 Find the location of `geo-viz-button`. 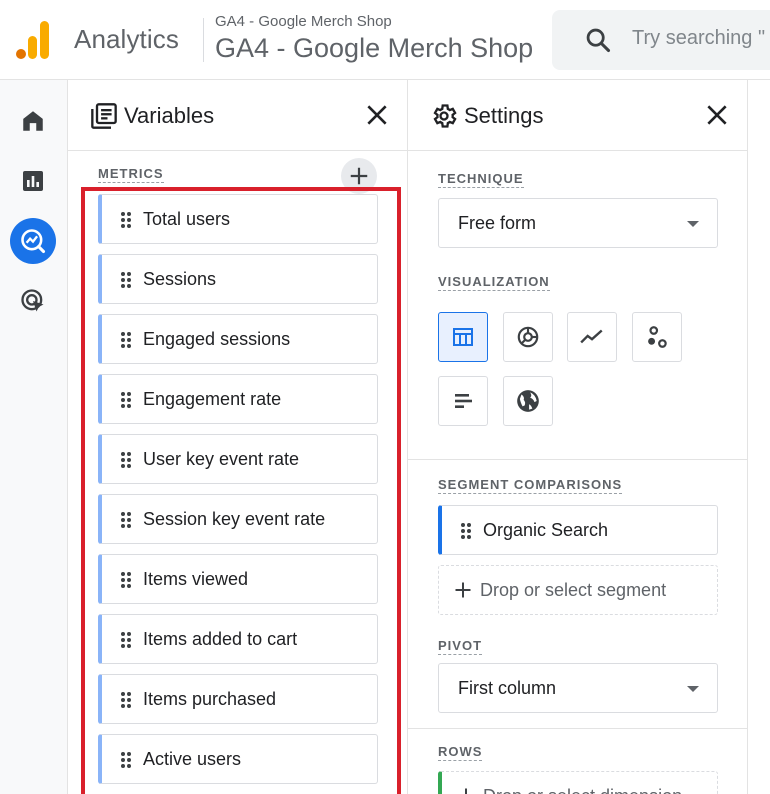

geo-viz-button is located at coordinates (528, 401).